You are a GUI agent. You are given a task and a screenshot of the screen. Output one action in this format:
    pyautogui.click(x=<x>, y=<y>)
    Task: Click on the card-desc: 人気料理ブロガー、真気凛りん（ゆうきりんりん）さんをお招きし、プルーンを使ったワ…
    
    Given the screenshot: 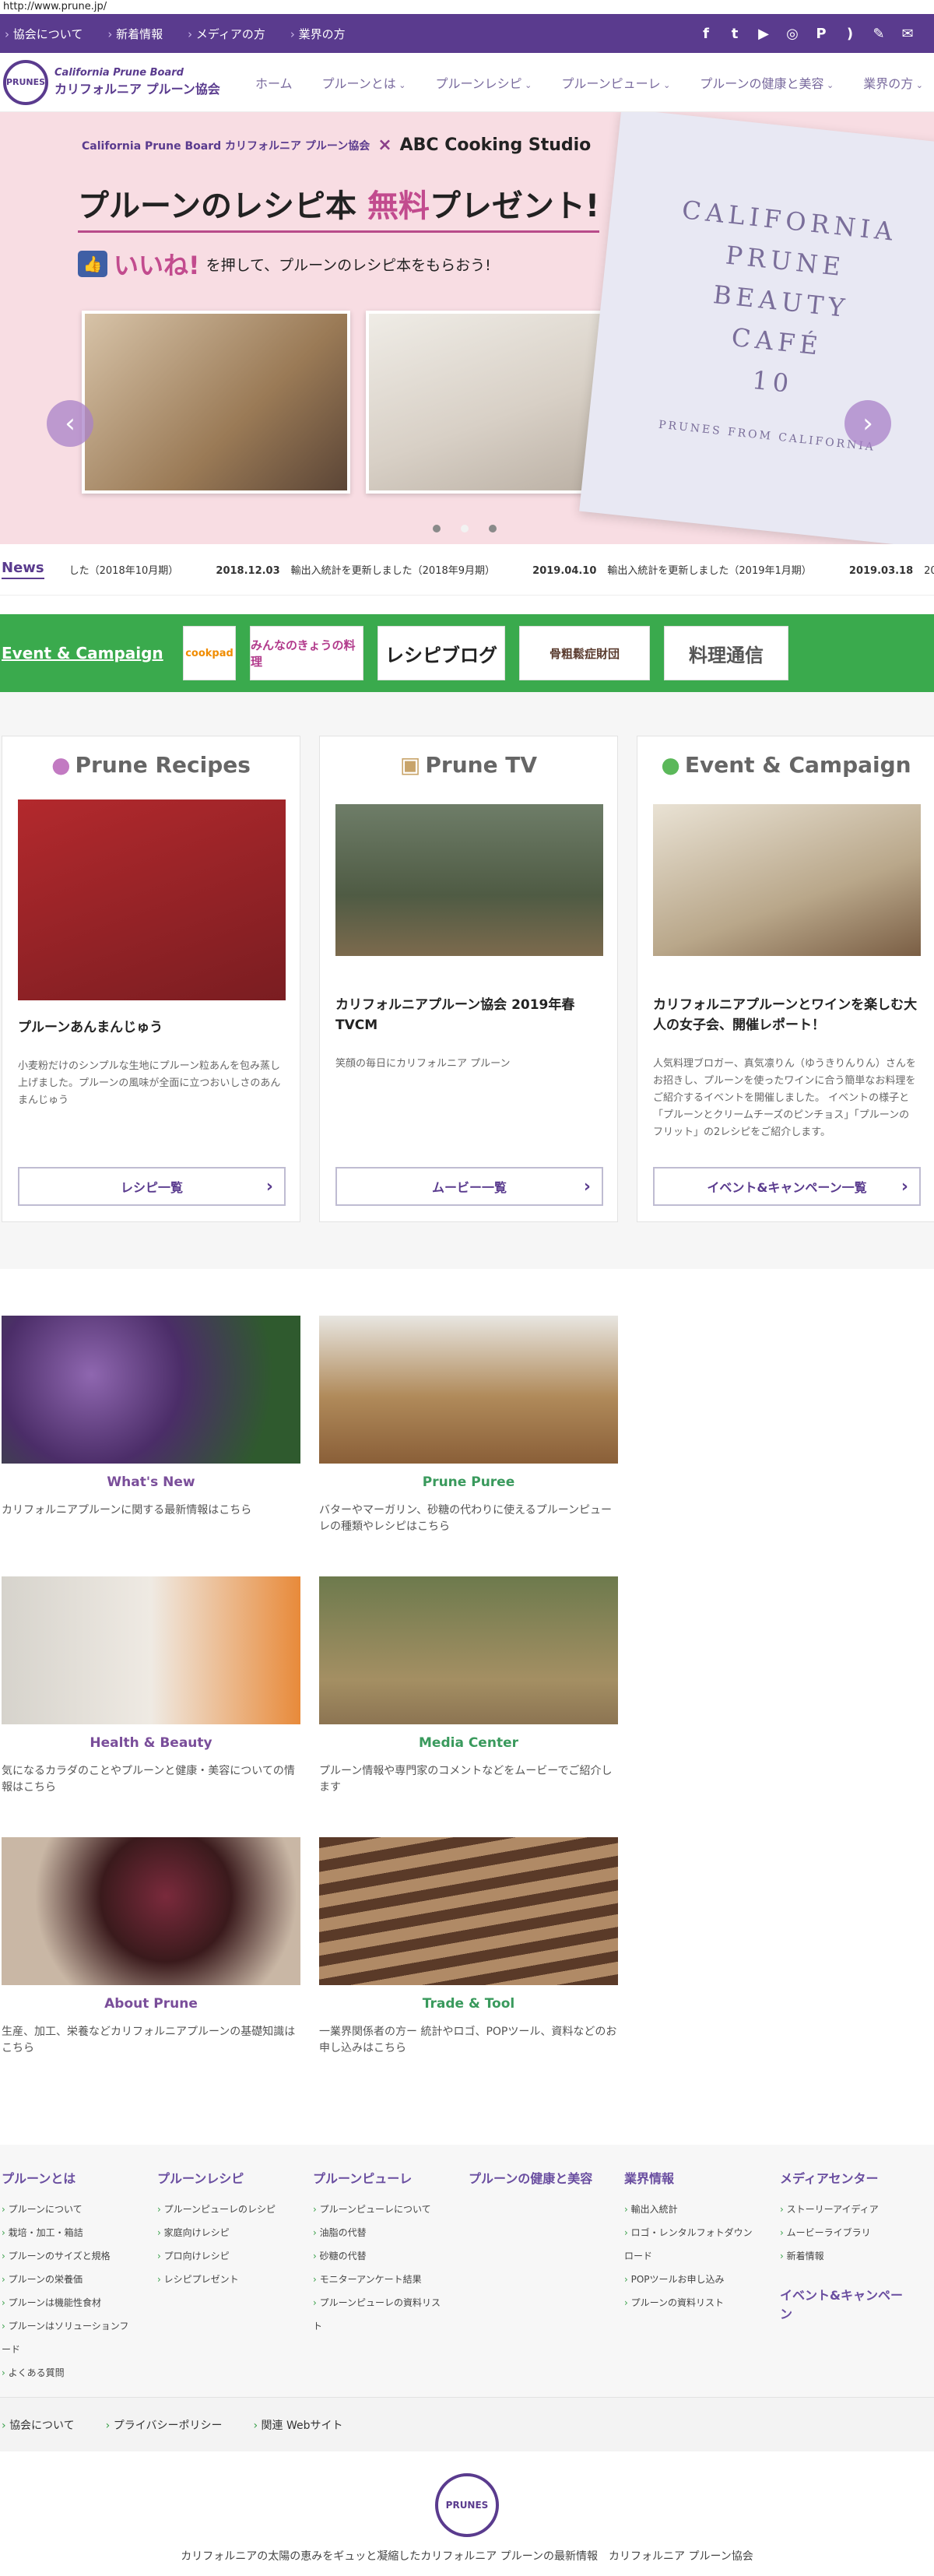 What is the action you would take?
    pyautogui.click(x=784, y=1098)
    